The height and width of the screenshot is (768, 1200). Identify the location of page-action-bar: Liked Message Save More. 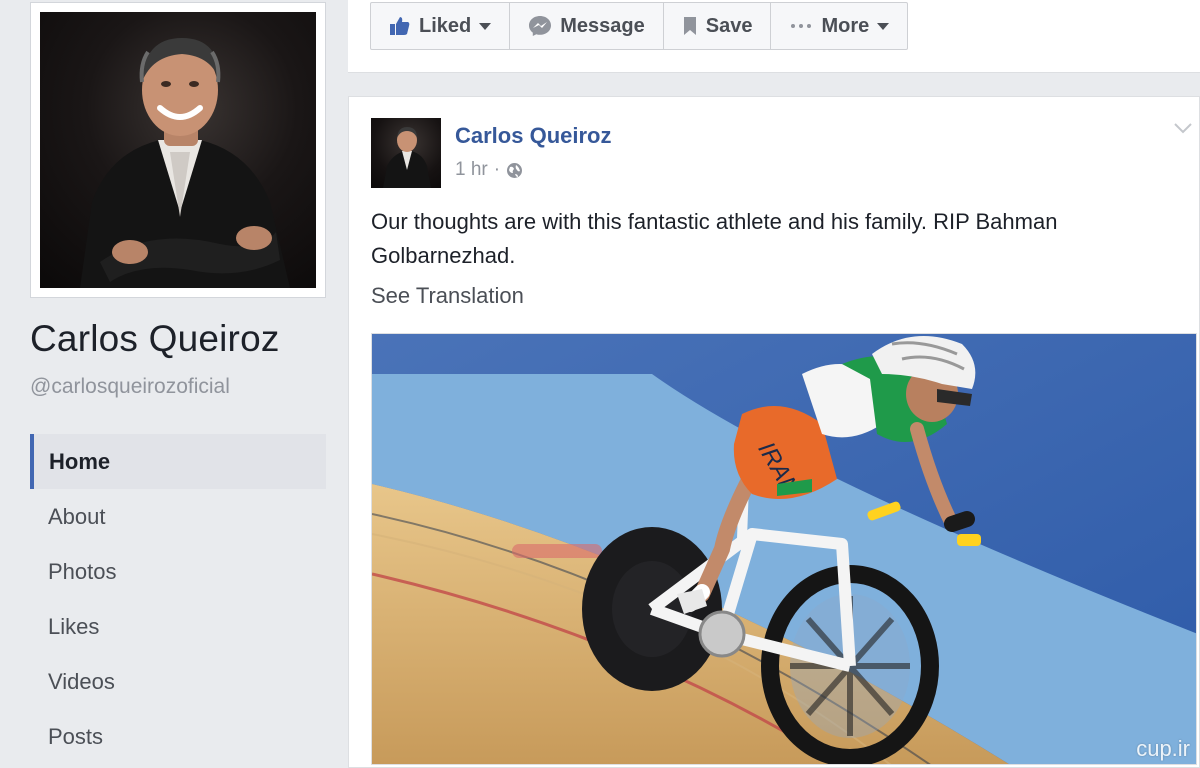
(774, 36).